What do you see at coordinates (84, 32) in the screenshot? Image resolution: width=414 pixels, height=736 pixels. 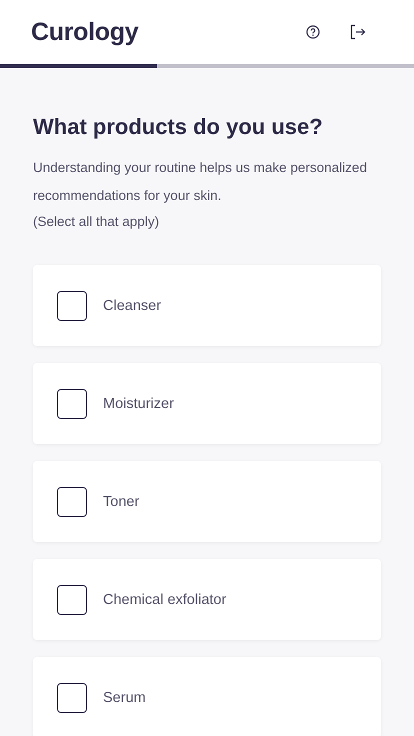 I see `logo: Curology` at bounding box center [84, 32].